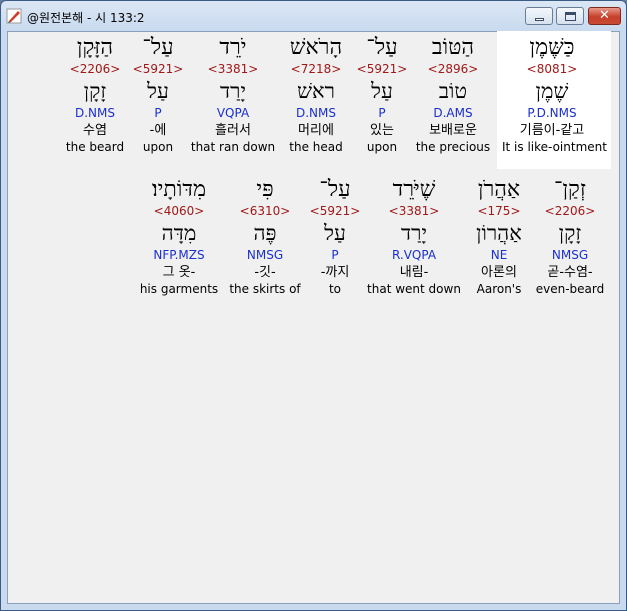  I want to click on strong-number: <8081>, so click(552, 69).